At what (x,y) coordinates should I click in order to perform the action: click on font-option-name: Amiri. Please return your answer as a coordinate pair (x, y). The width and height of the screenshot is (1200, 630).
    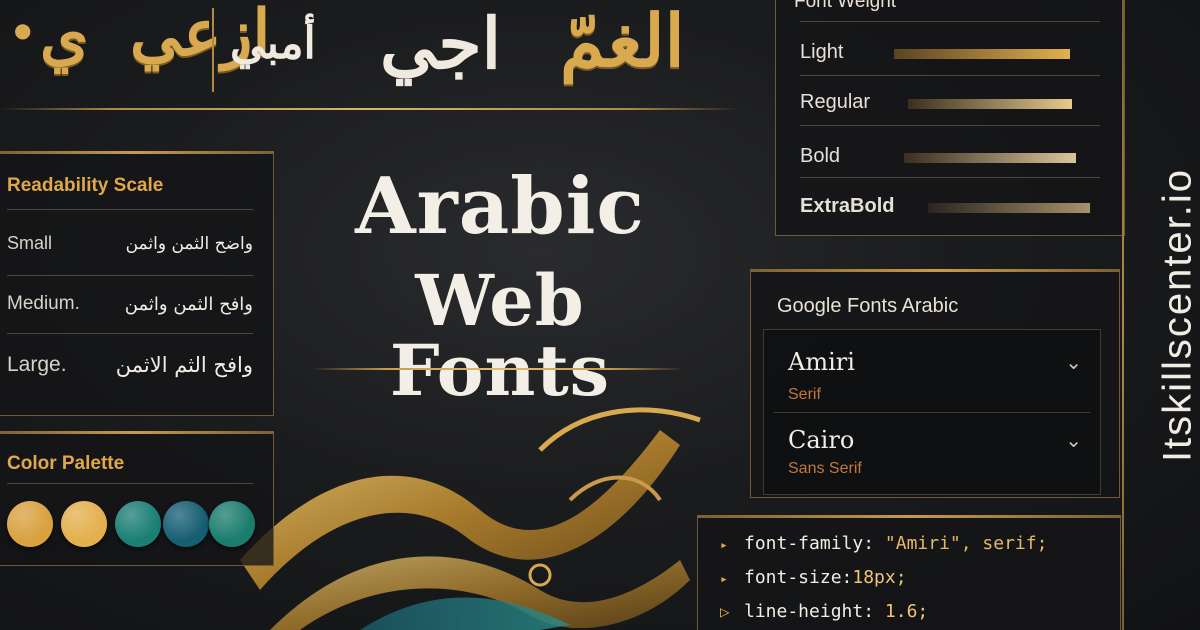
    Looking at the image, I should click on (821, 362).